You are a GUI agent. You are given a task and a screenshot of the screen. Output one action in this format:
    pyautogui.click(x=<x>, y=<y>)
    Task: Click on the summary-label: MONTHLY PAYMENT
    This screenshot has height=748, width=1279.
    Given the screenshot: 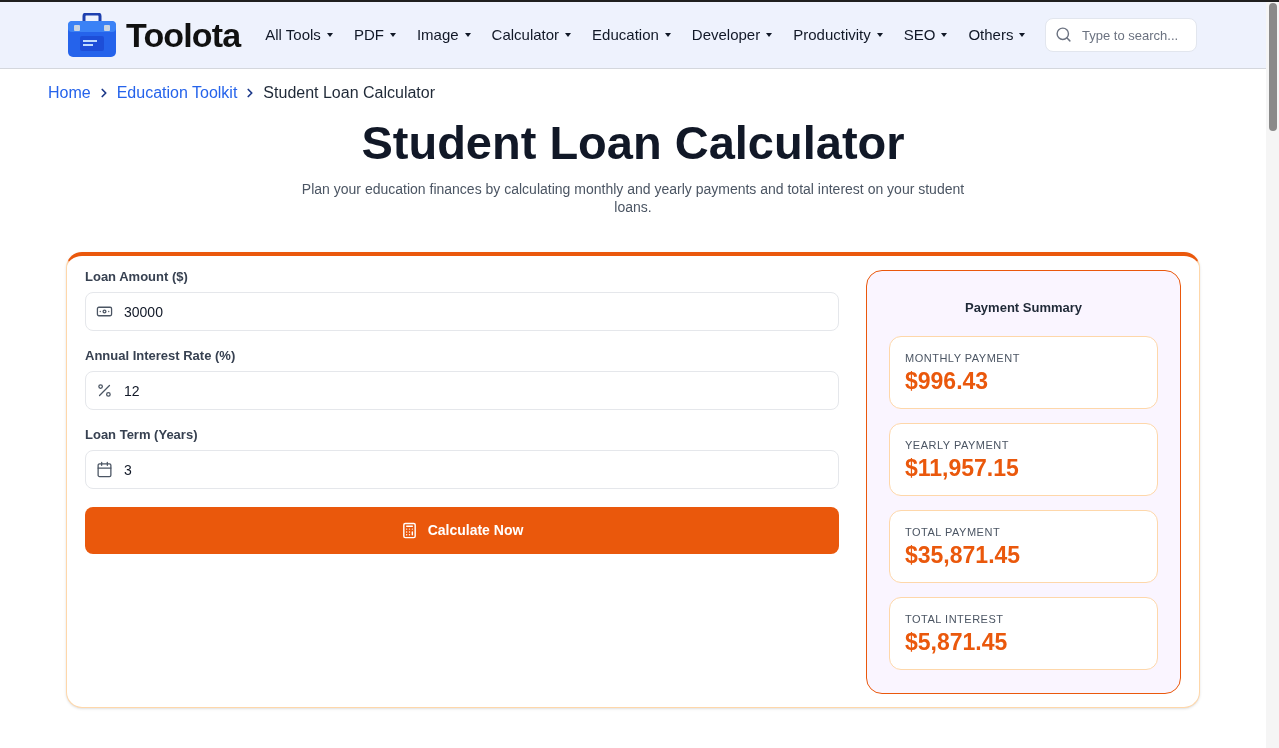 What is the action you would take?
    pyautogui.click(x=963, y=358)
    